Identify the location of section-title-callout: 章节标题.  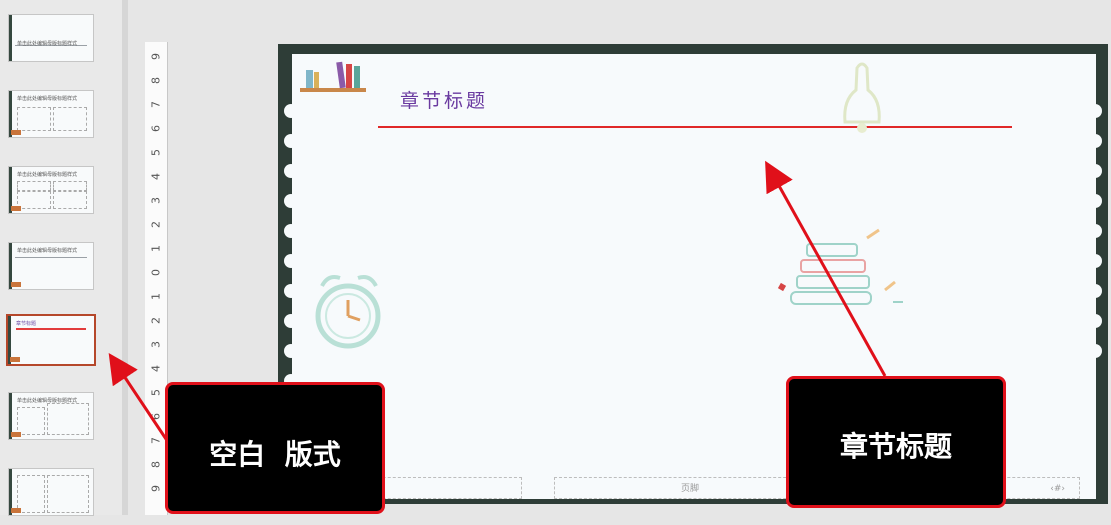
(896, 442).